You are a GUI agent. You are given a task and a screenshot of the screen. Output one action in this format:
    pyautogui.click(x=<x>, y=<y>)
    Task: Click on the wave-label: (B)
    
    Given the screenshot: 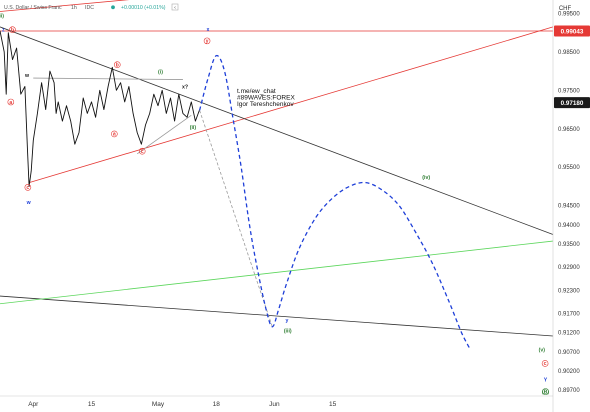 What is the action you would take?
    pyautogui.click(x=545, y=392)
    